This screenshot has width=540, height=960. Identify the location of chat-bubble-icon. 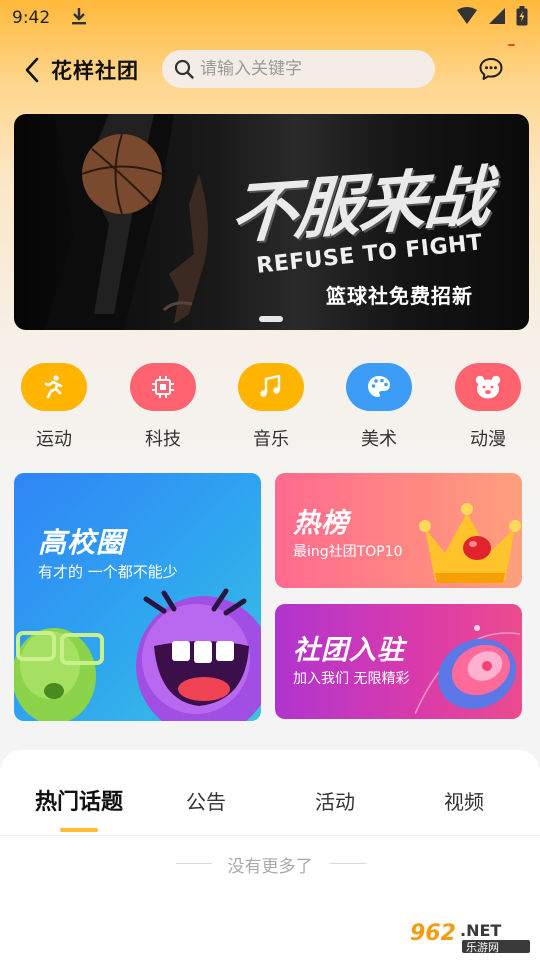
(491, 69).